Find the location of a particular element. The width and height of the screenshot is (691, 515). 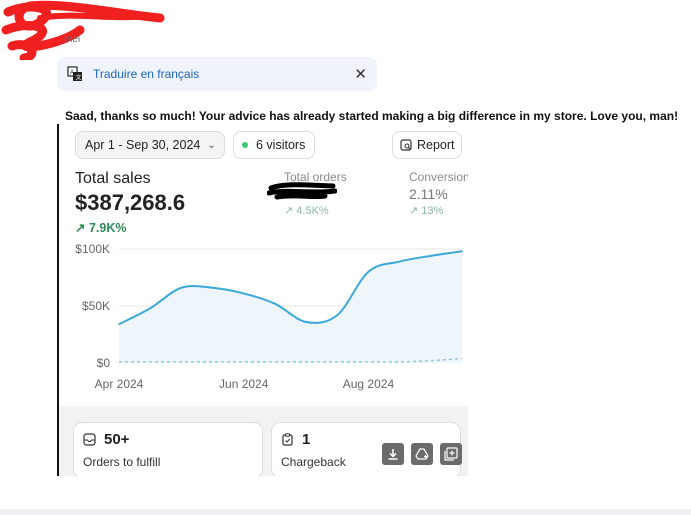

download-button is located at coordinates (393, 454).